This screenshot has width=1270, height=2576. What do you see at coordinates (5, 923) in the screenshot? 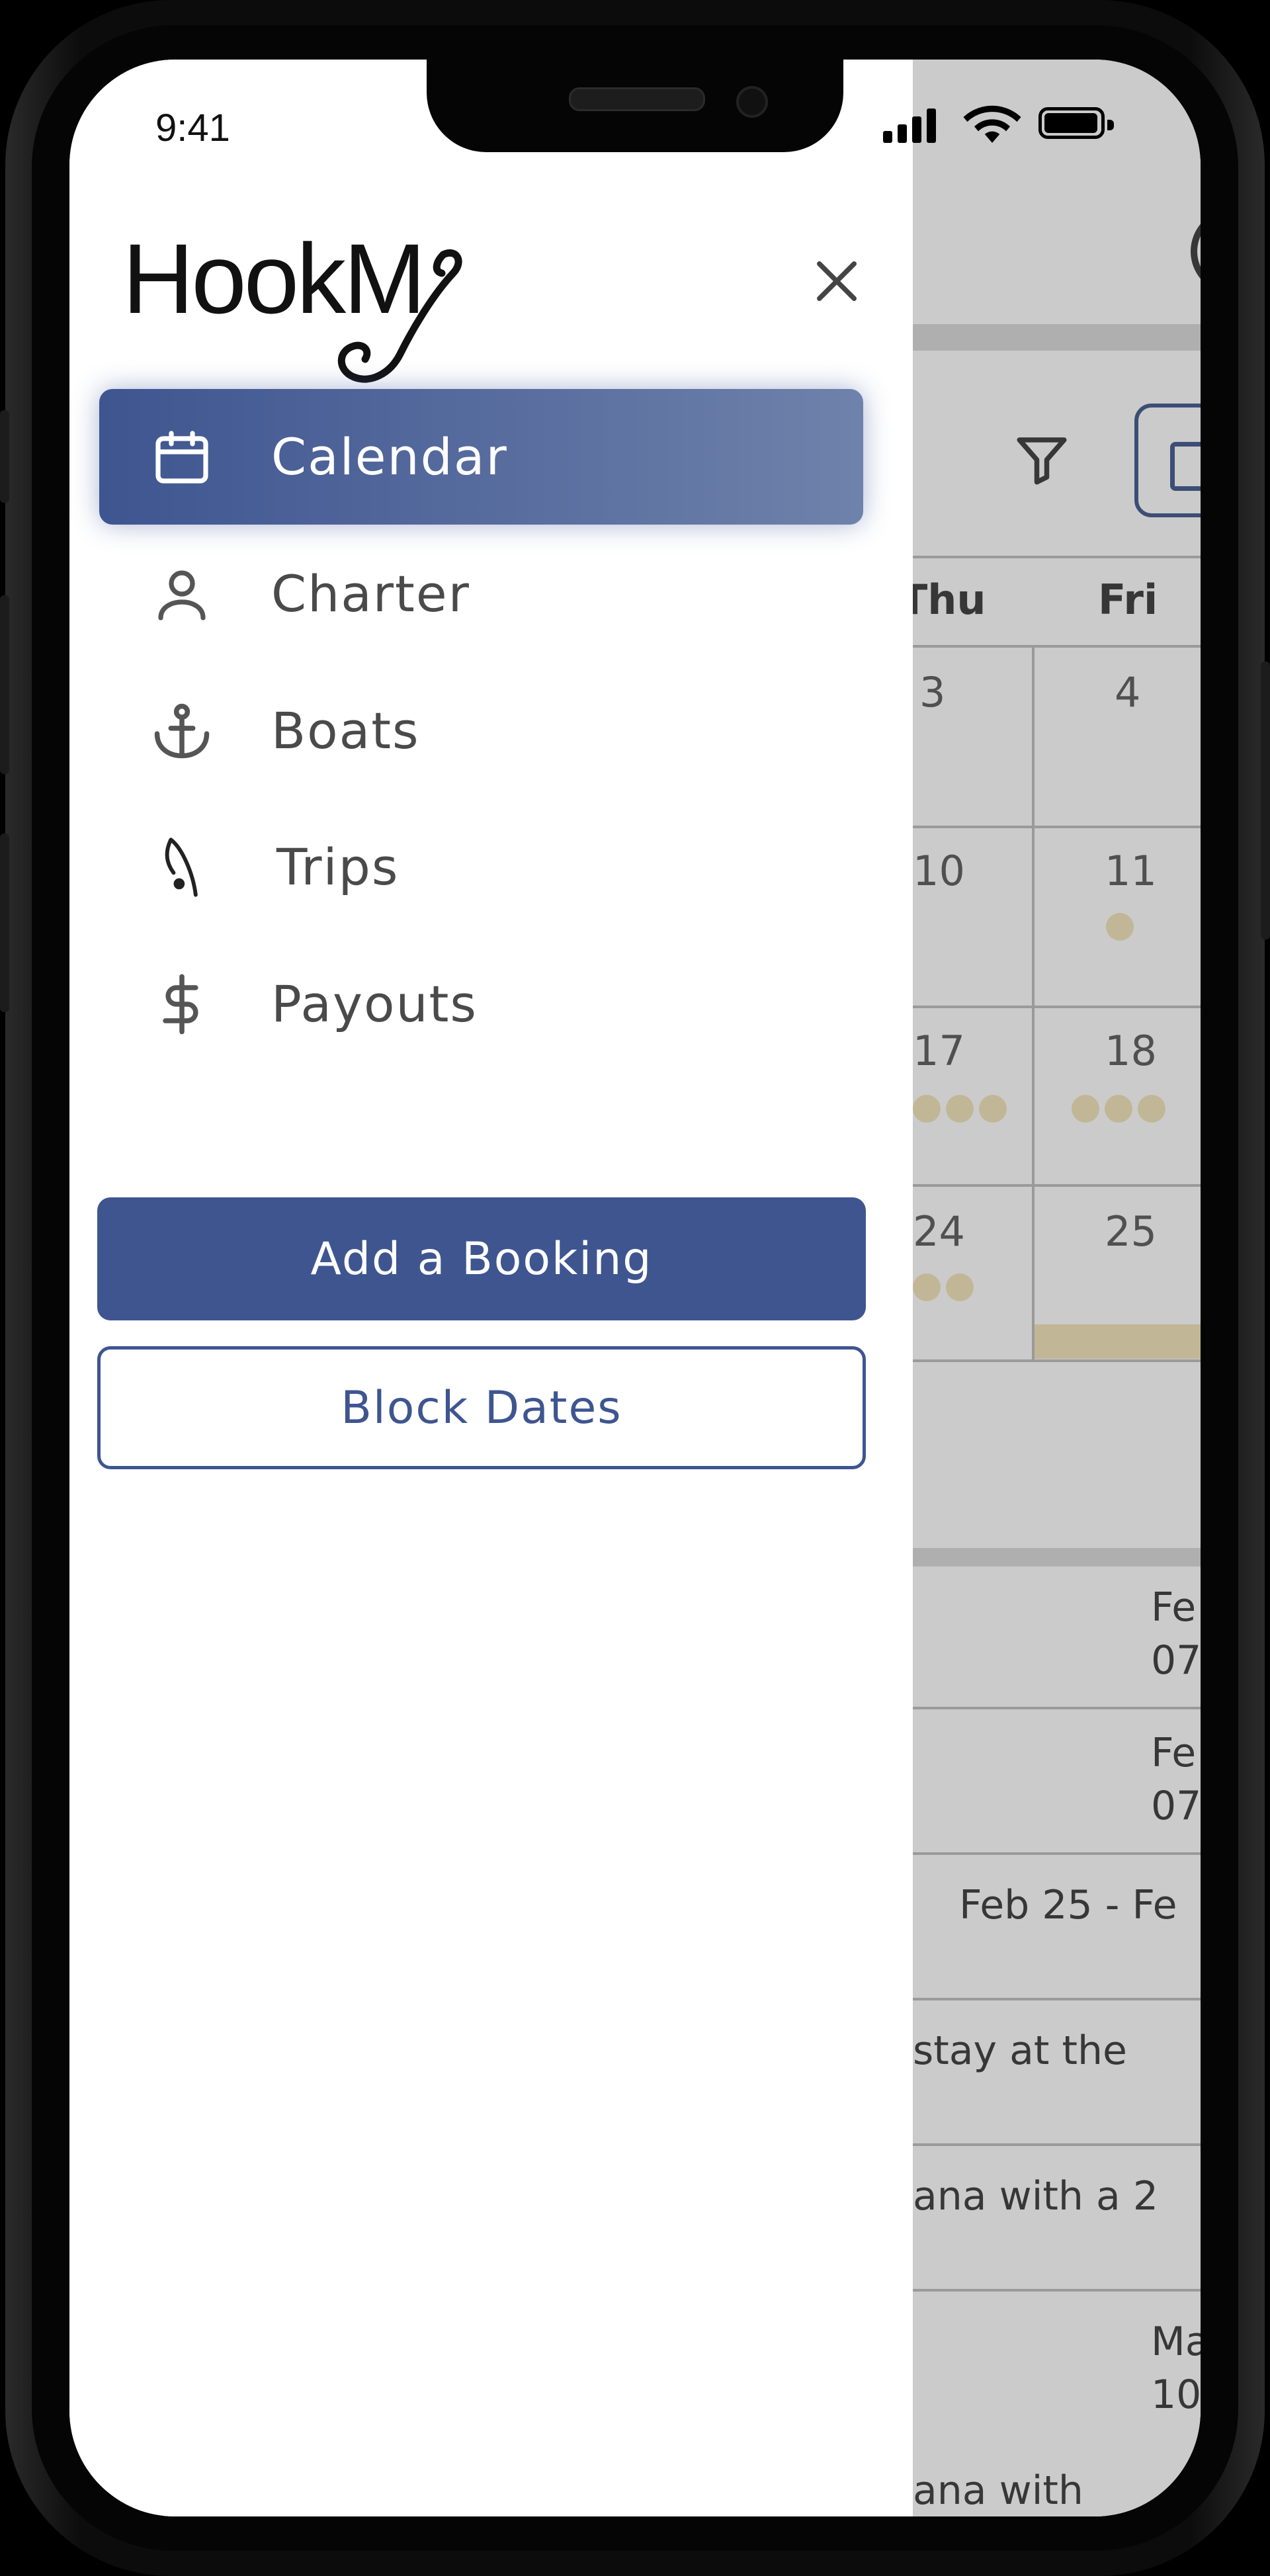
I see `volume-down-button` at bounding box center [5, 923].